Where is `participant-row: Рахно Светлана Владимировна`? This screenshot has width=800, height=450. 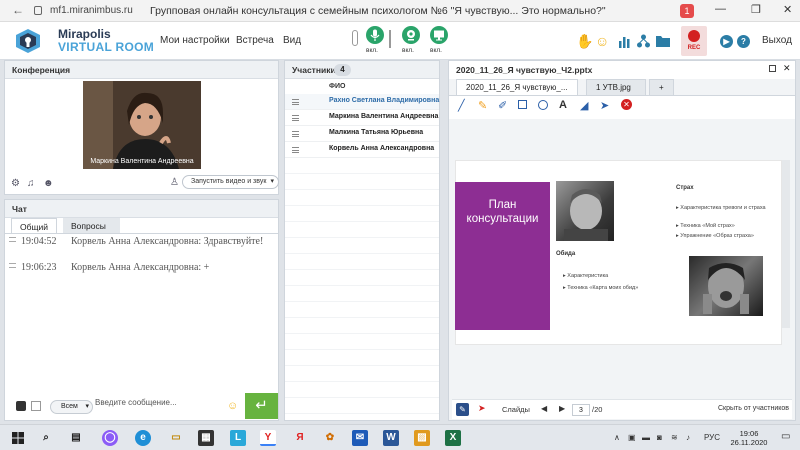
participant-row: Рахно Светлана Владимировна is located at coordinates (362, 102).